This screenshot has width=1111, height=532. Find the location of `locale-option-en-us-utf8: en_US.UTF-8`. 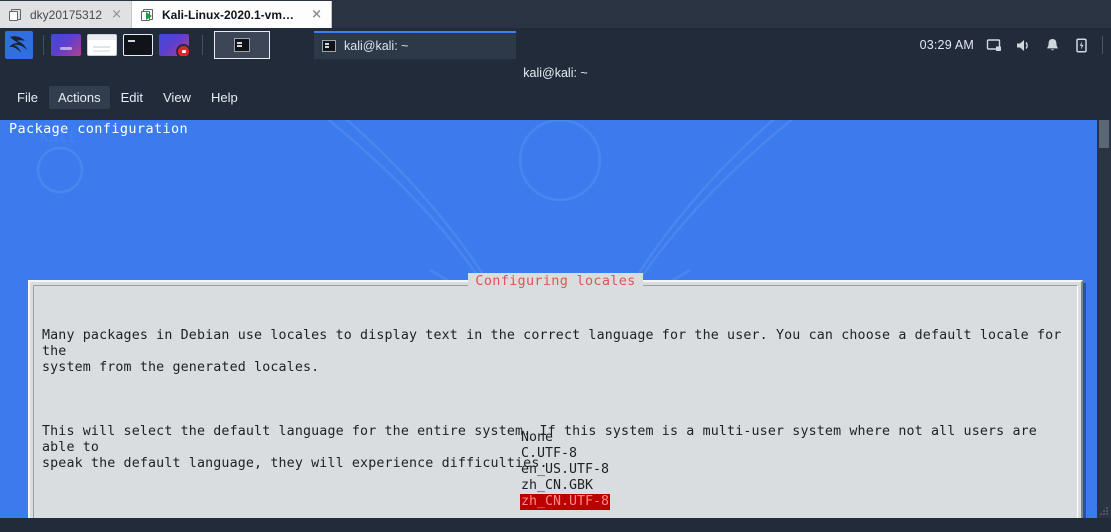

locale-option-en-us-utf8: en_US.UTF-8 is located at coordinates (565, 469).